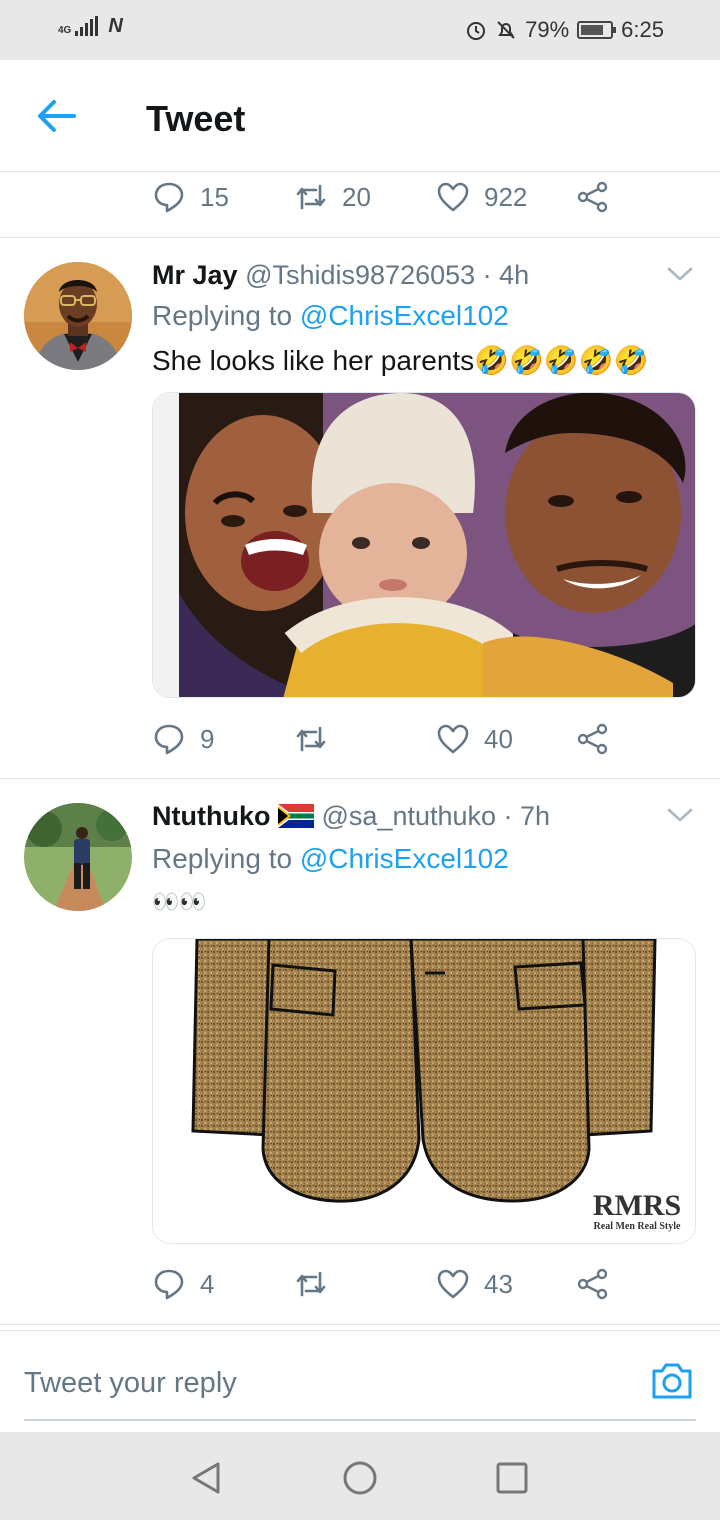 The image size is (720, 1520). Describe the element at coordinates (597, 30) in the screenshot. I see `battery-icon` at that location.